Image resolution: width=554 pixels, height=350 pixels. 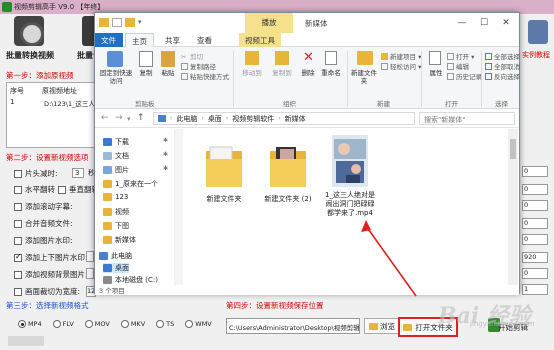 What do you see at coordinates (464, 76) in the screenshot?
I see `history-button: 历史记录` at bounding box center [464, 76].